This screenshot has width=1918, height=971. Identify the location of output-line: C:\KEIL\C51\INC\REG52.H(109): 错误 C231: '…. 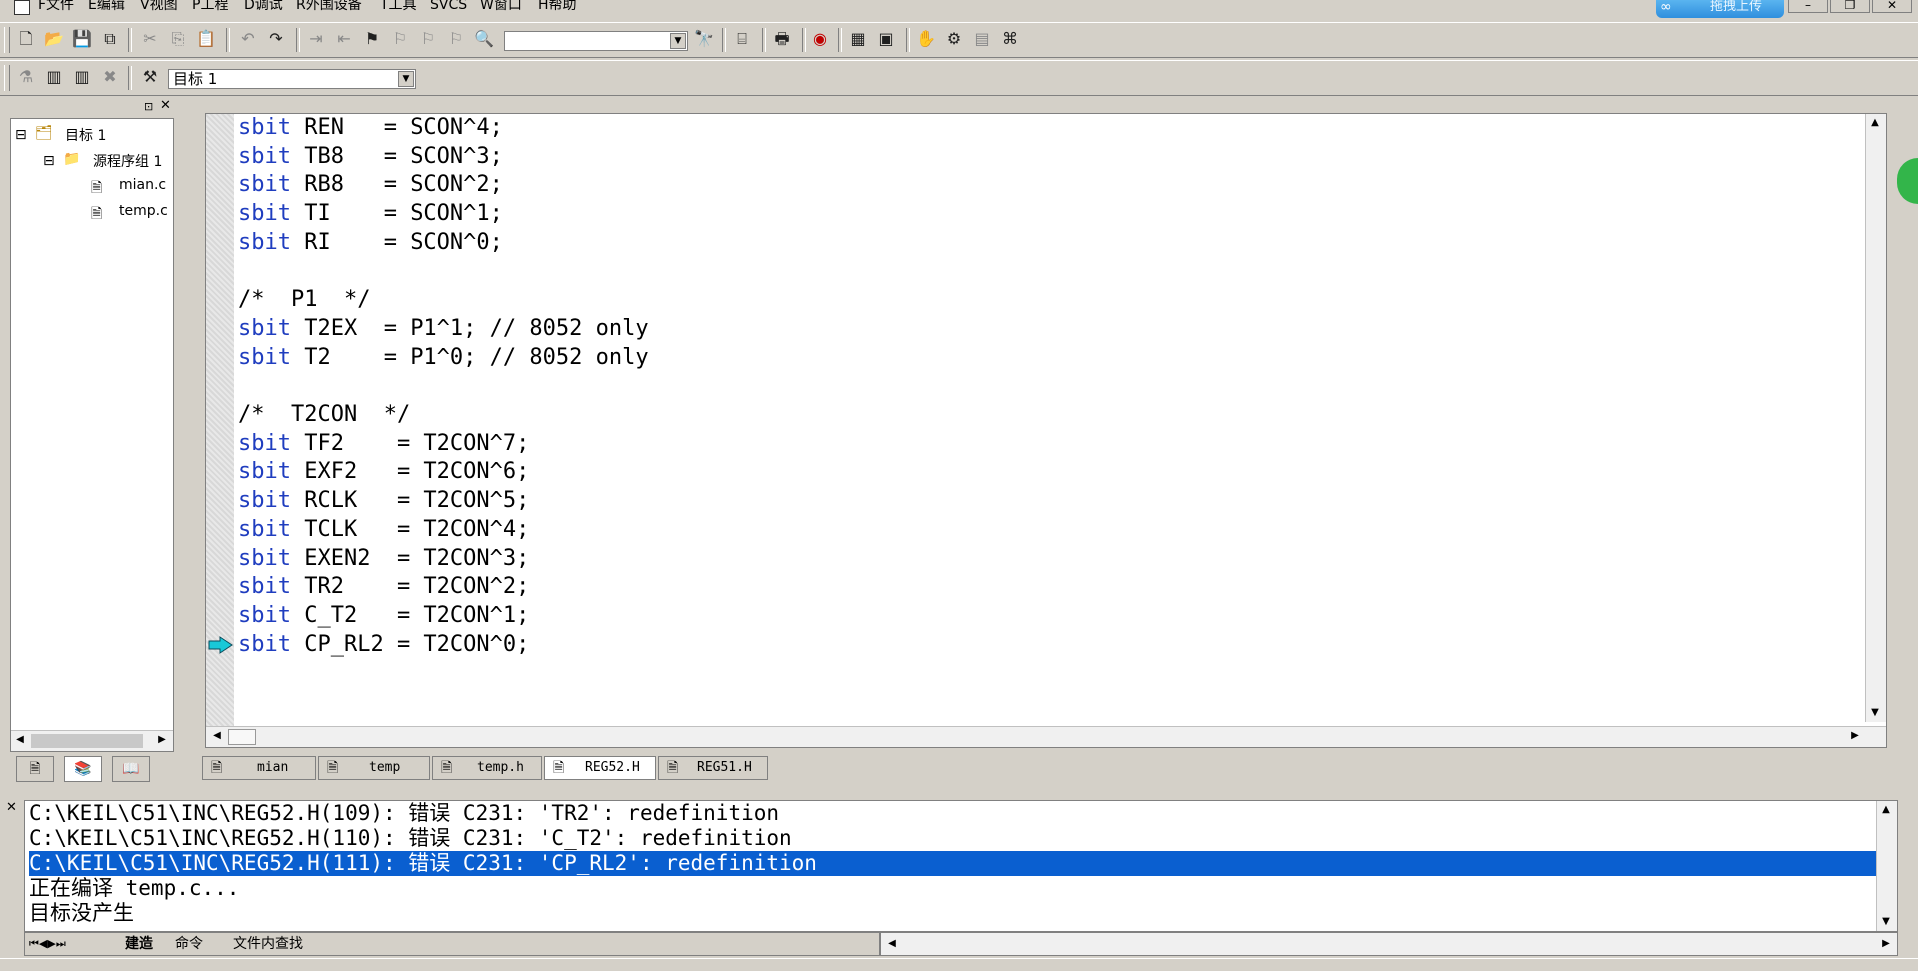
(963, 813).